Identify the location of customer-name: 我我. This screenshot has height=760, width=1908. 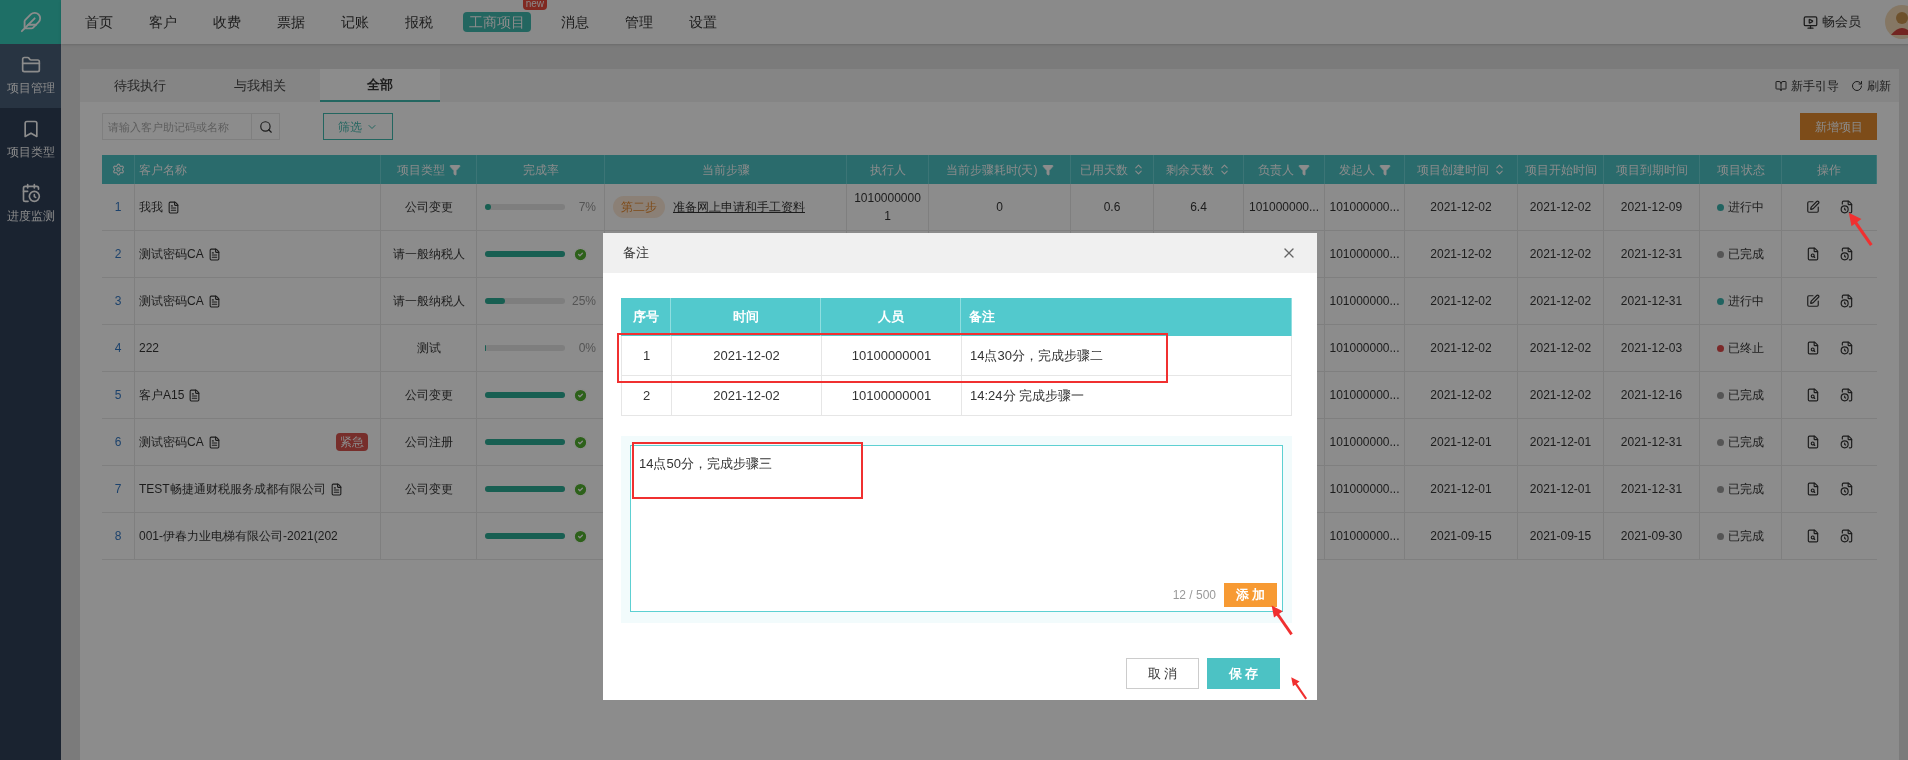
(151, 207).